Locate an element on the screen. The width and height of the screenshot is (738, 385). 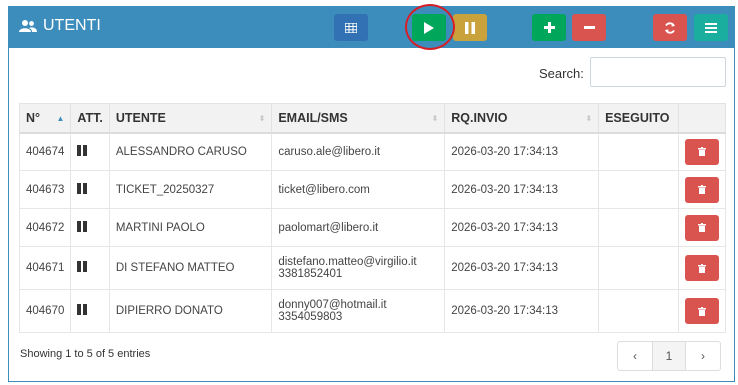
remove-button is located at coordinates (589, 27).